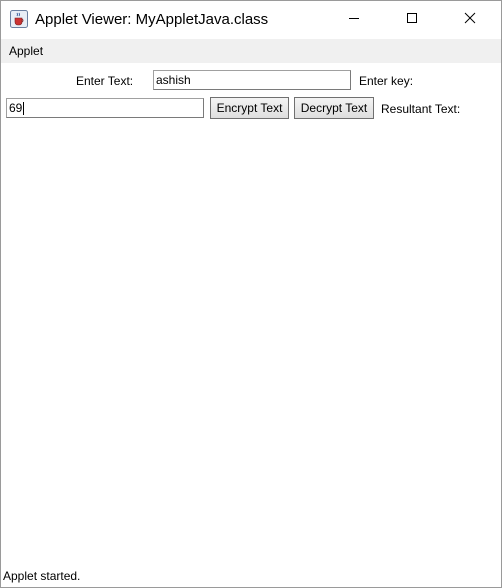  I want to click on maximize-button, so click(412, 20).